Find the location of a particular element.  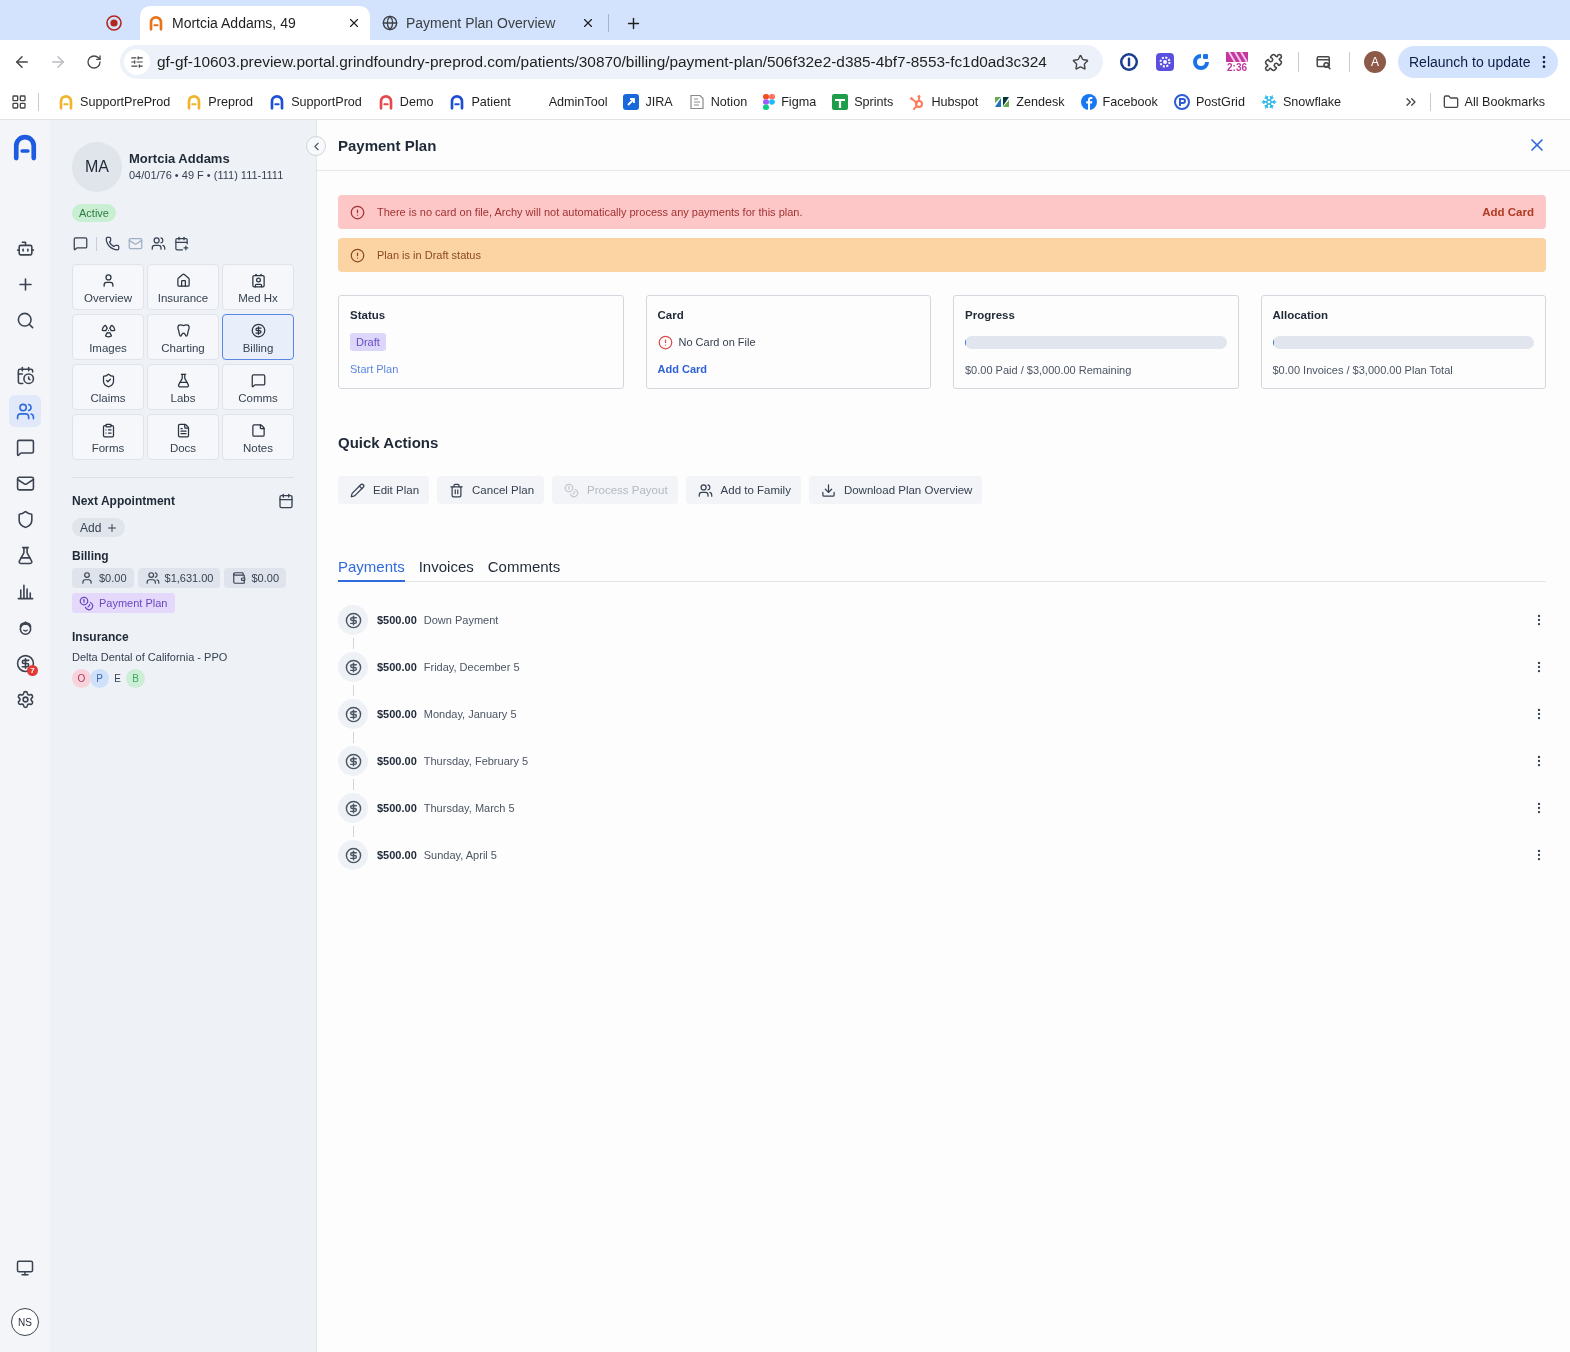

payment-plan-tag: Payment Plan is located at coordinates (124, 603).